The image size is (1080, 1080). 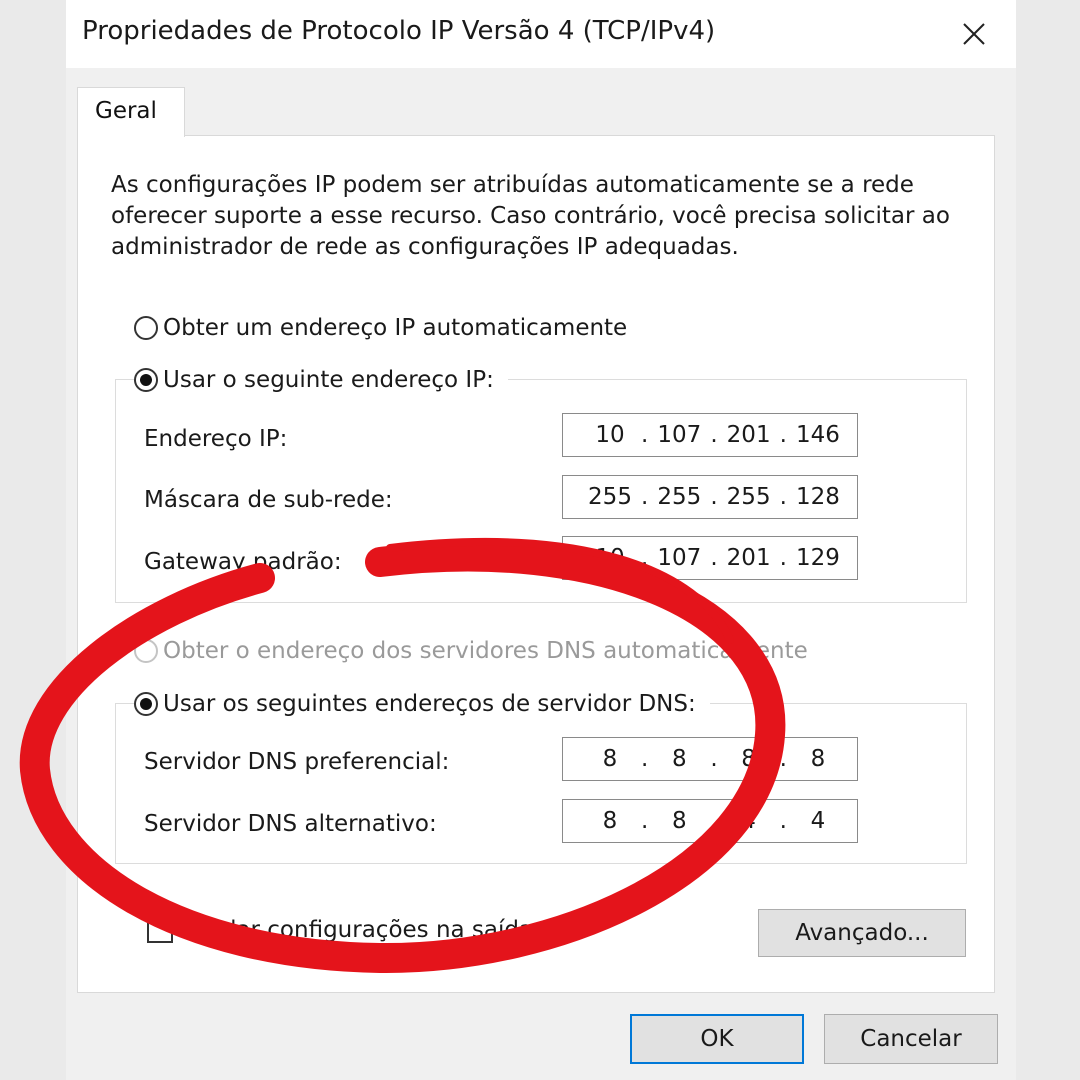 I want to click on alternate-dns-label: Servidor DNS alternativo:, so click(x=290, y=824).